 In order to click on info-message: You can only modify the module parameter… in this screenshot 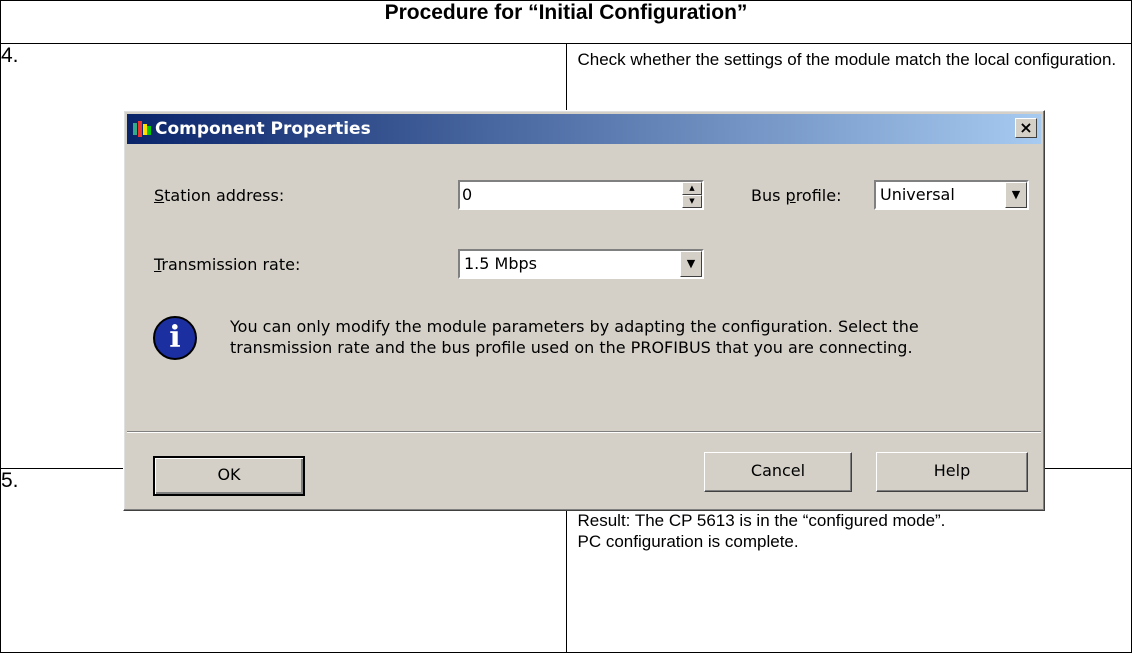, I will do `click(574, 337)`.